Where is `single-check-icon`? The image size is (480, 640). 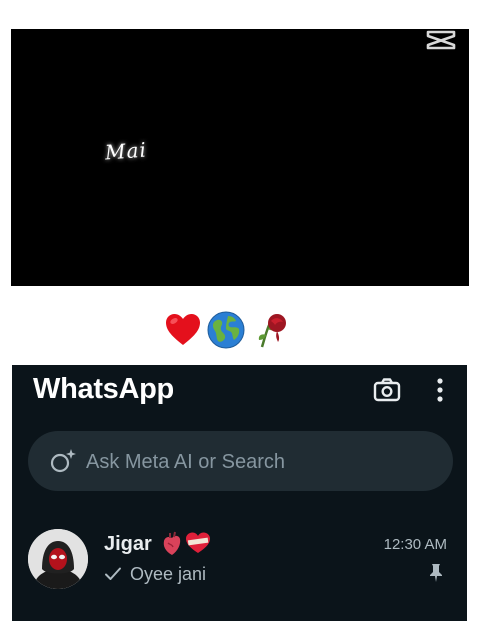
single-check-icon is located at coordinates (113, 573).